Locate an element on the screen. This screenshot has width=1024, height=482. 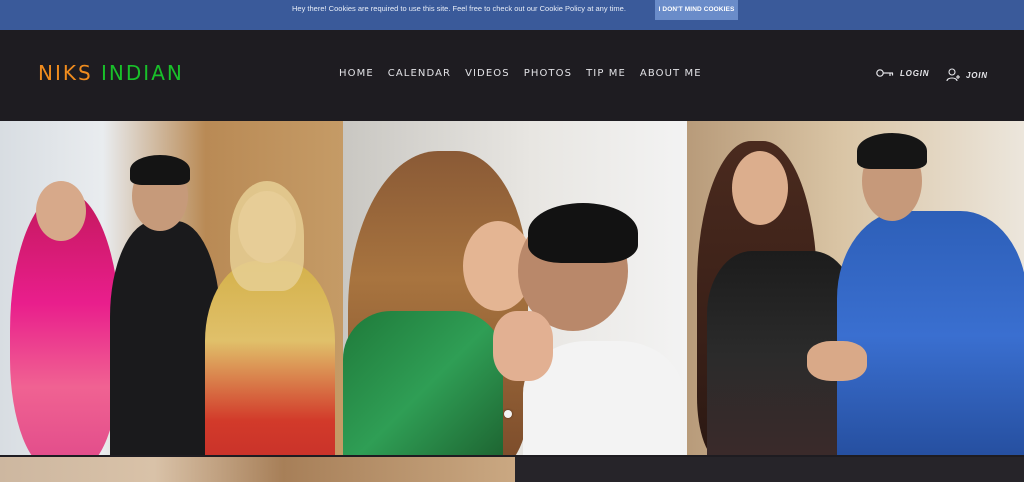
nav-photos: PHOTOS is located at coordinates (548, 73).